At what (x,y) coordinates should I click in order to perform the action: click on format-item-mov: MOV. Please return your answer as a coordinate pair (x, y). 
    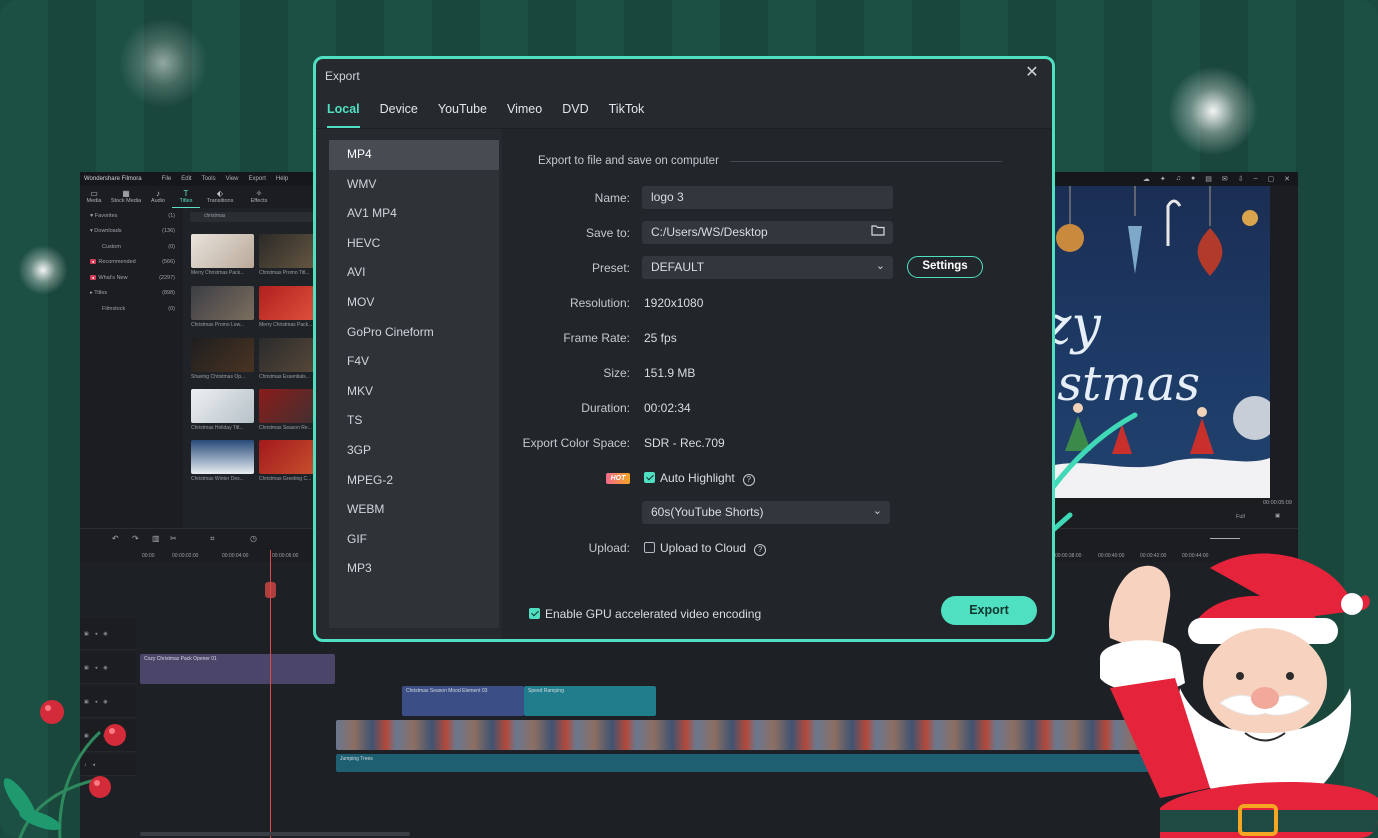
    Looking at the image, I should click on (414, 303).